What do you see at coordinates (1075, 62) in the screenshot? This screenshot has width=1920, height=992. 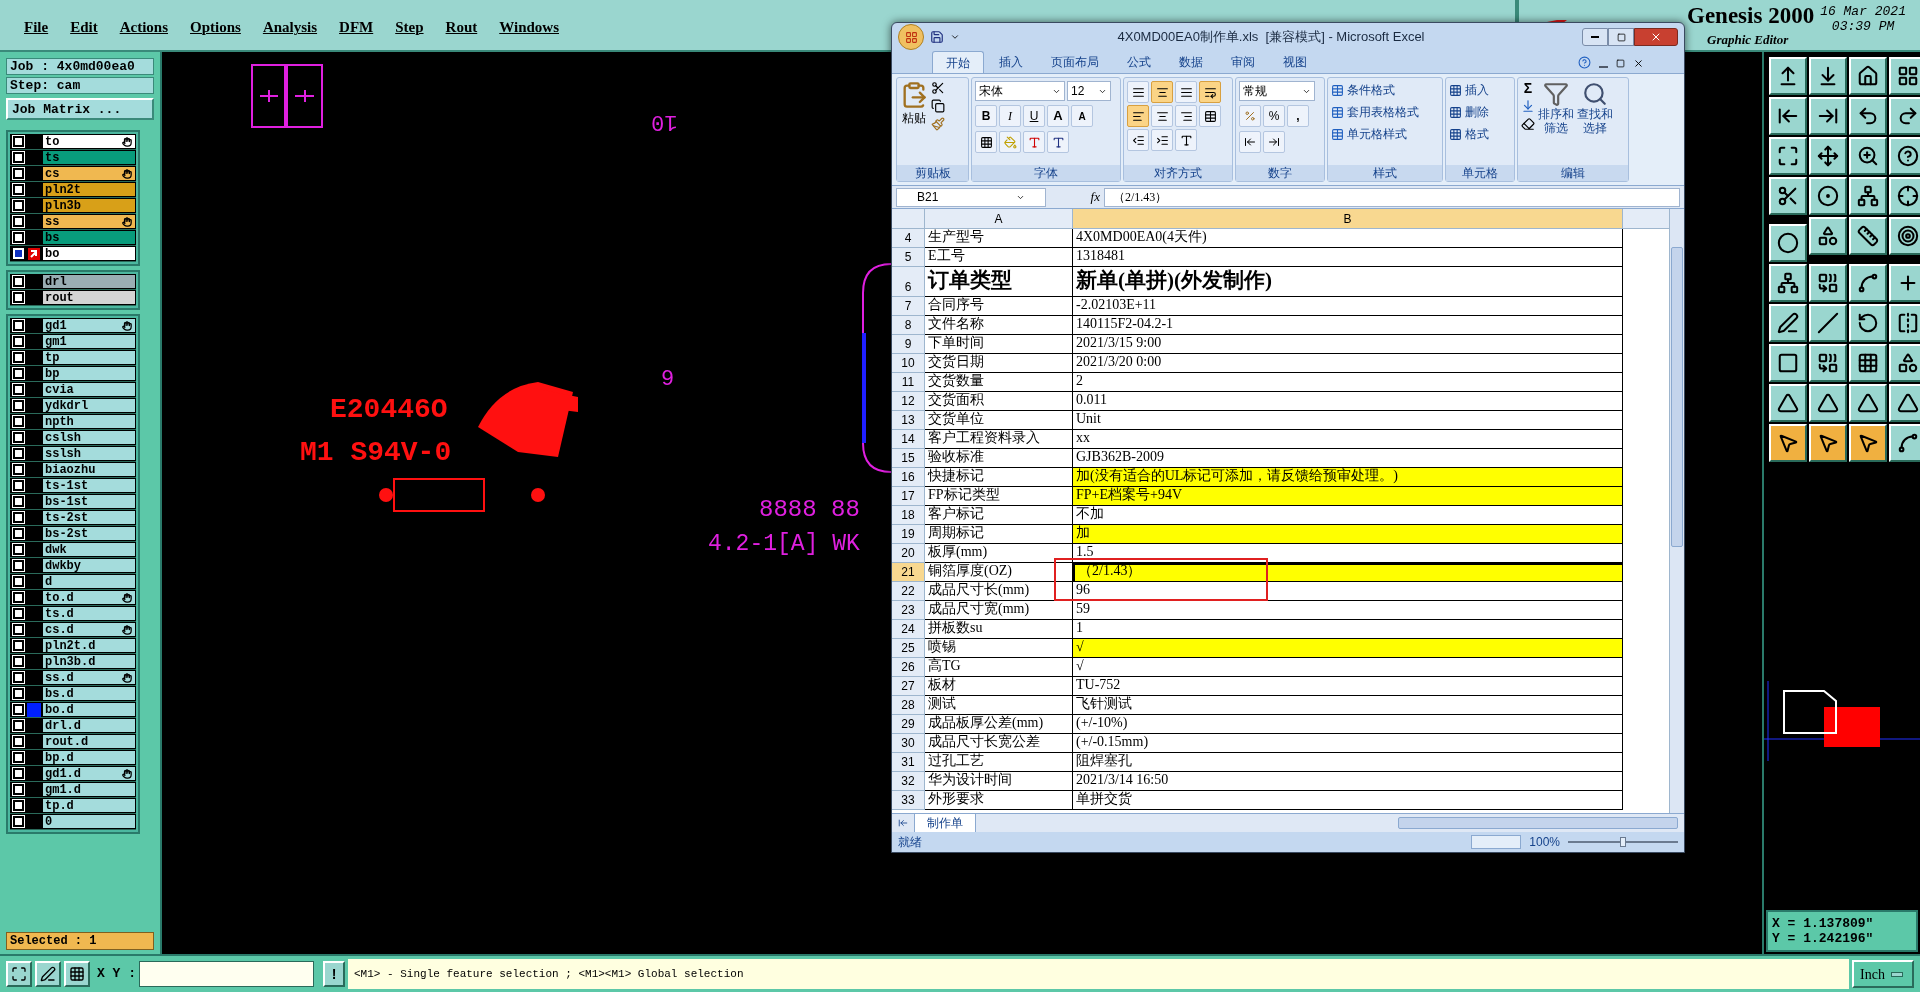 I see `ribbon-tab: 页面布局` at bounding box center [1075, 62].